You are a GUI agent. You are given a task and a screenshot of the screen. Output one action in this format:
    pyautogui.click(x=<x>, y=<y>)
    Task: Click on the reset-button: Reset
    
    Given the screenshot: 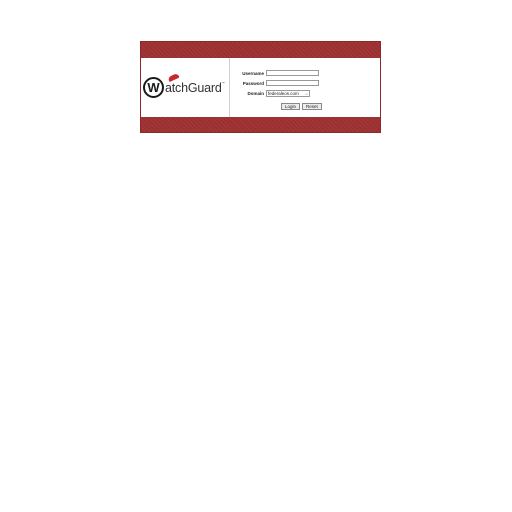 What is the action you would take?
    pyautogui.click(x=312, y=106)
    